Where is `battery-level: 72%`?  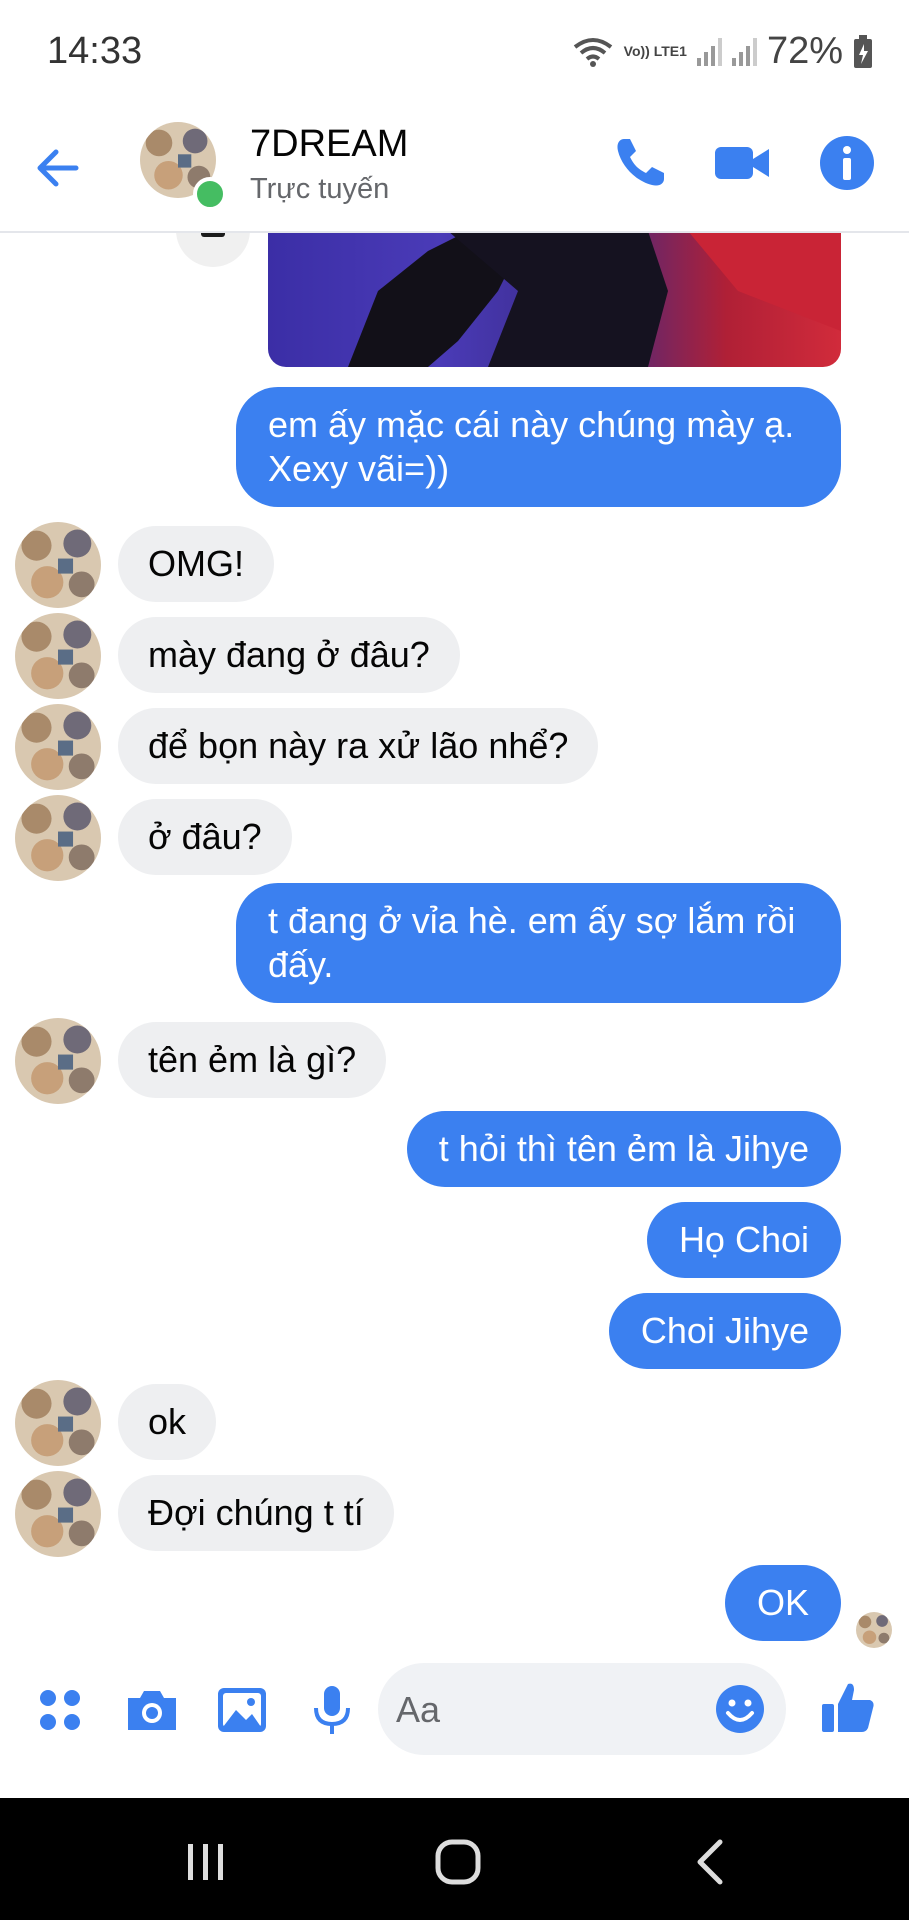
battery-level: 72% is located at coordinates (804, 51).